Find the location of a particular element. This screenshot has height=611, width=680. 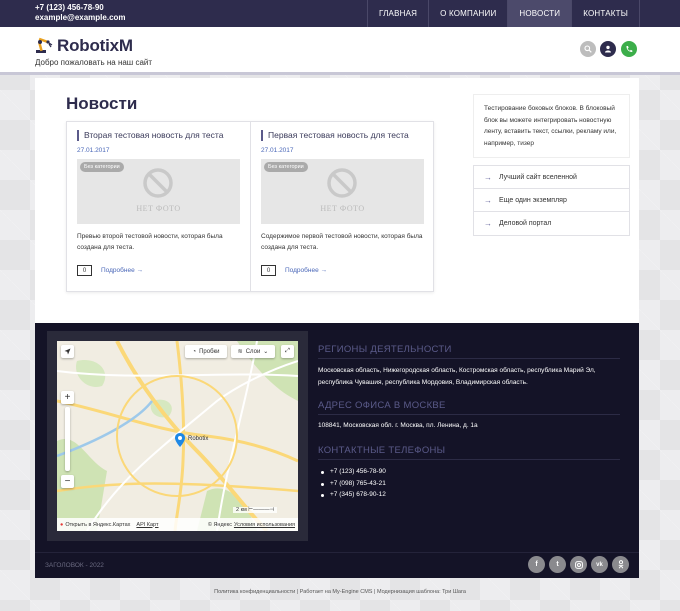

sidebar-link-label: Лучший сайт вселенной is located at coordinates (538, 177).